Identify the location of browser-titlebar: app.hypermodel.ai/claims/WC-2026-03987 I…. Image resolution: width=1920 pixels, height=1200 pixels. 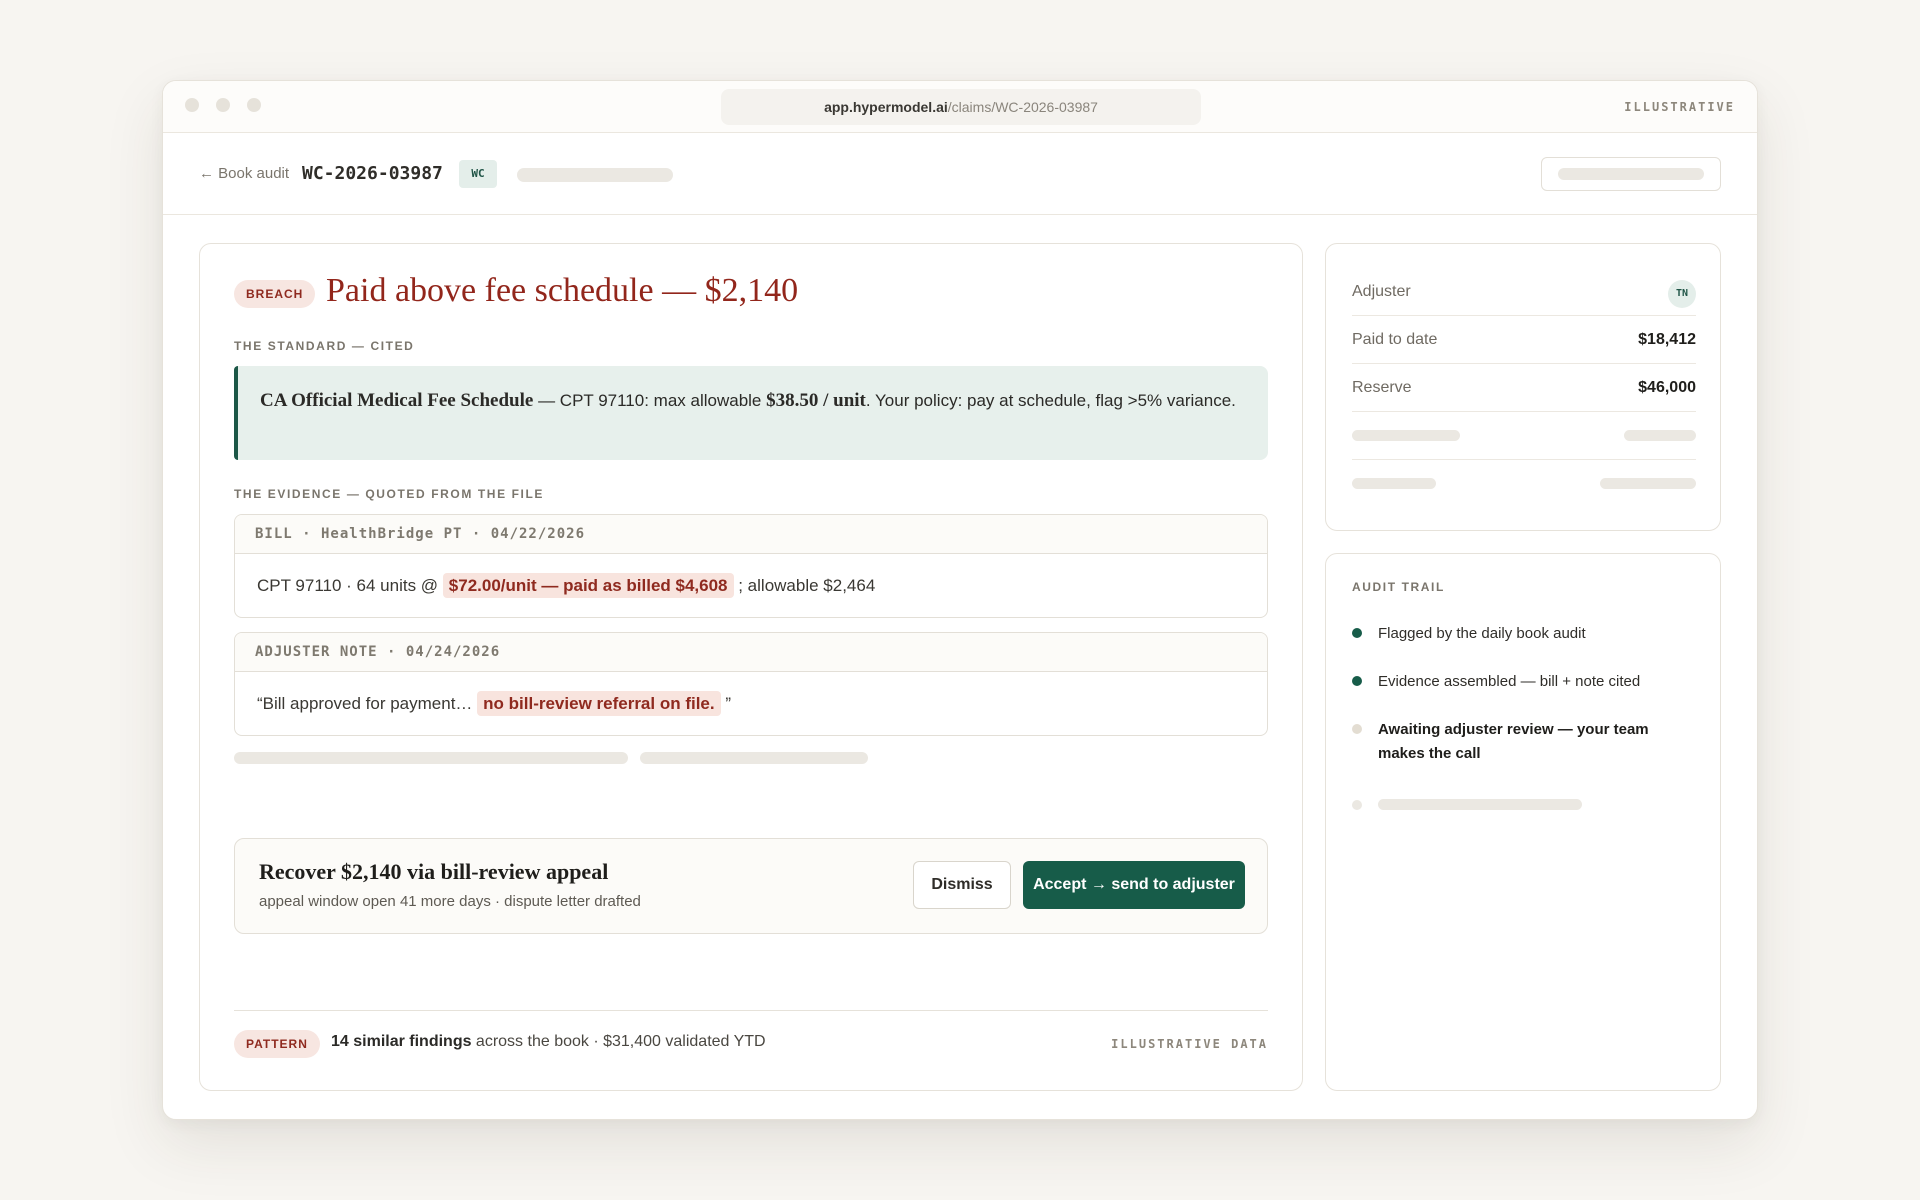
(960, 107).